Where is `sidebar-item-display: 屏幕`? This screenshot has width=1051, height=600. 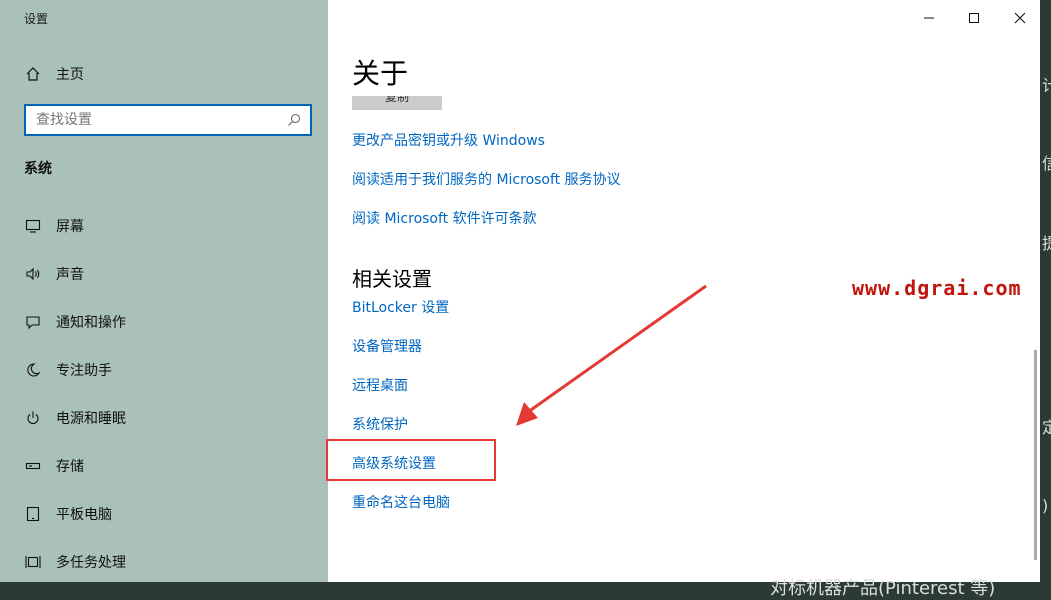 sidebar-item-display: 屏幕 is located at coordinates (54, 226).